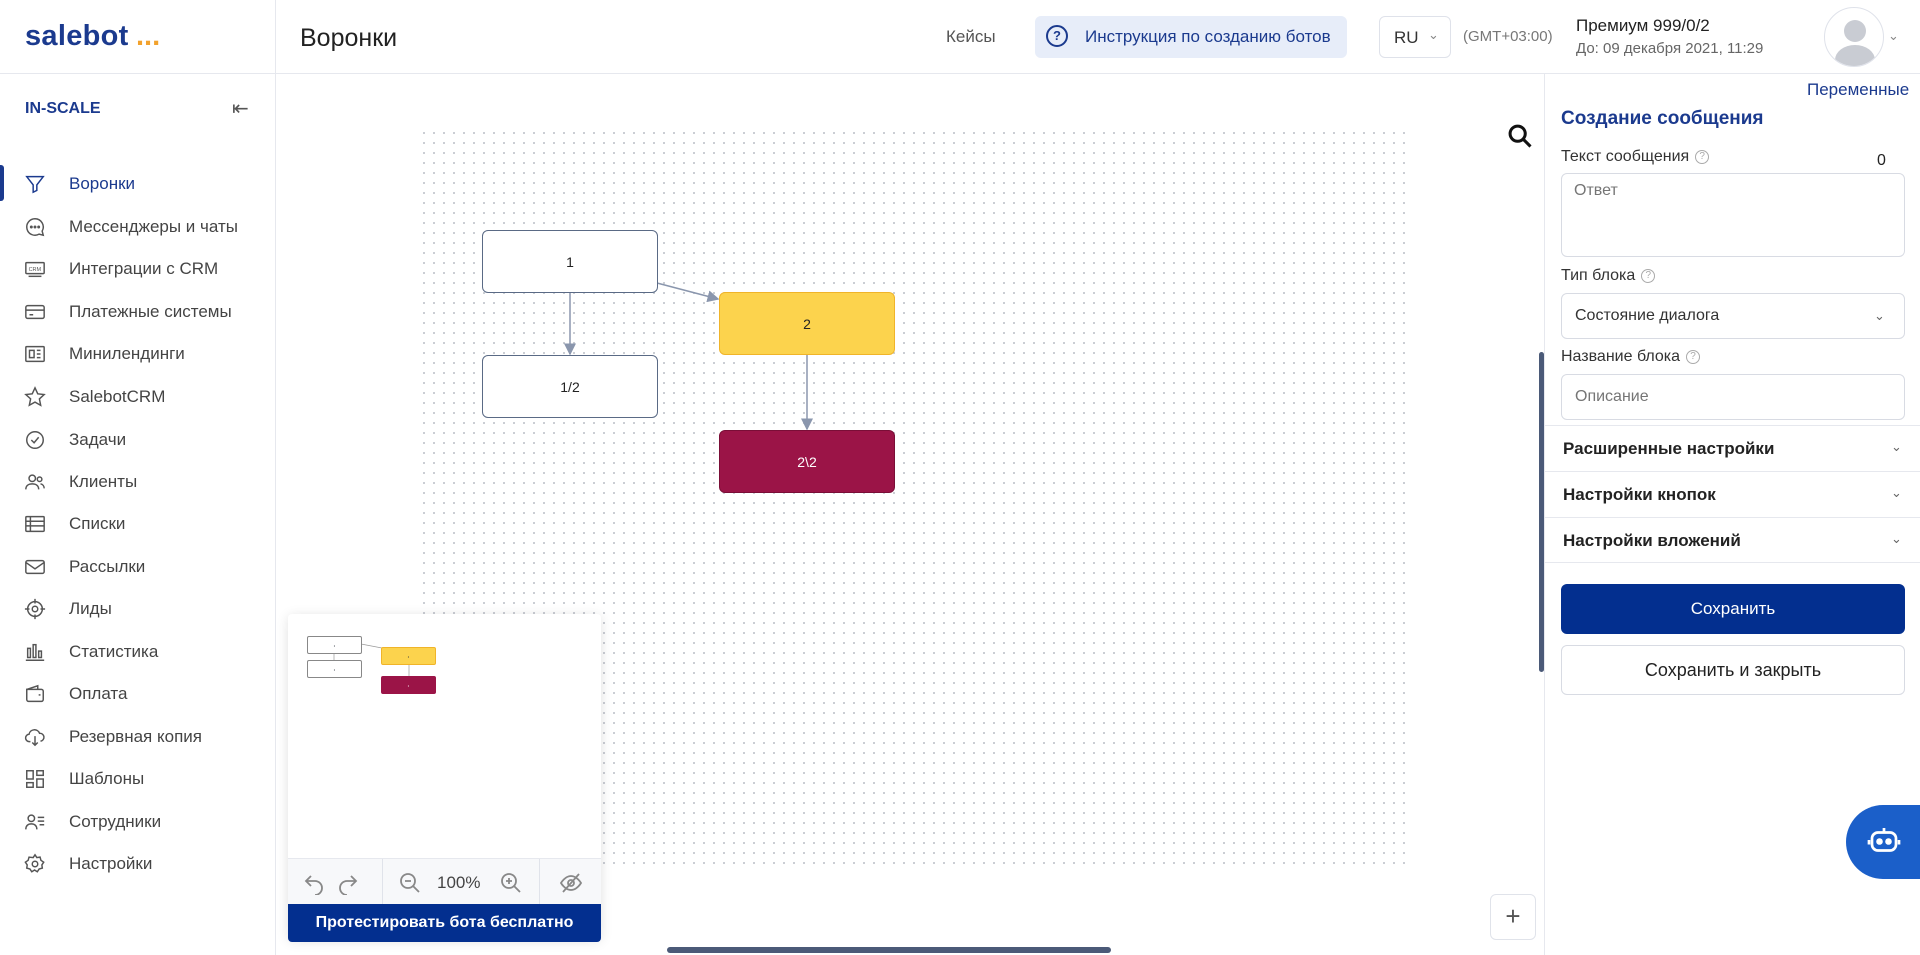 This screenshot has height=955, width=1920. I want to click on sidebar-item-label: Воронки, so click(102, 183).